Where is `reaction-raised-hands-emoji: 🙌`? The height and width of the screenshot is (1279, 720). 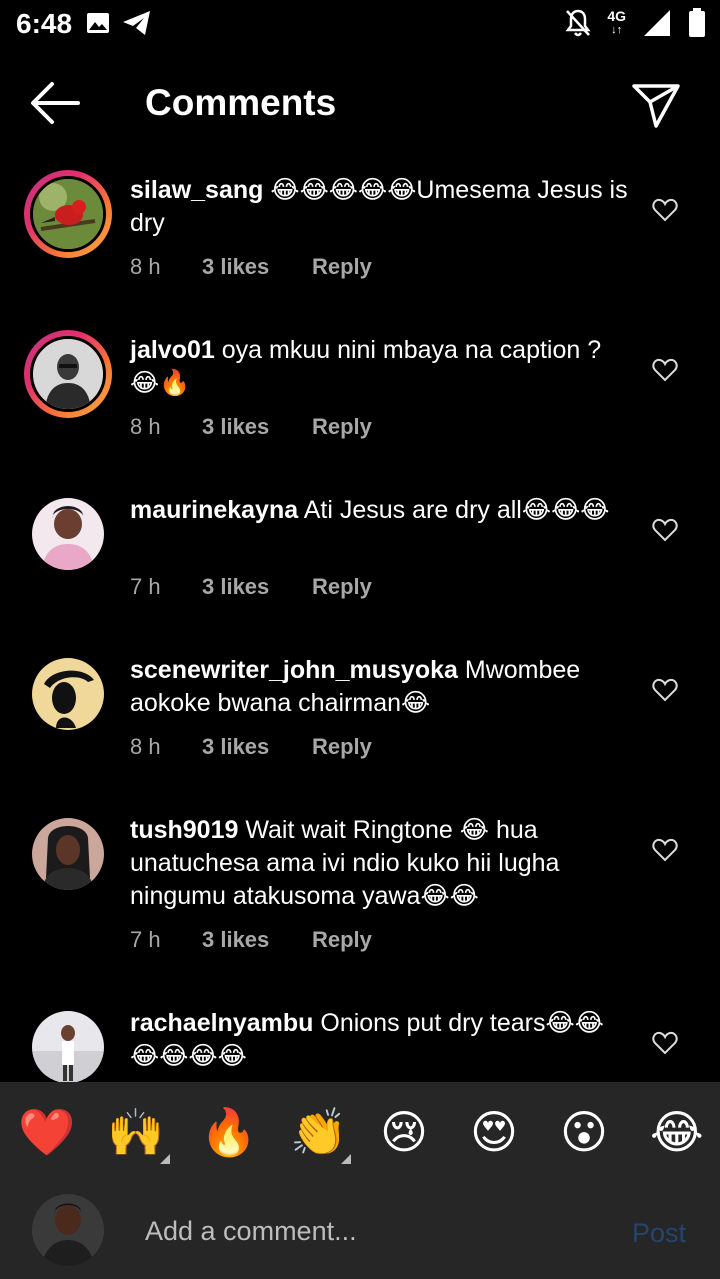
reaction-raised-hands-emoji: 🙌 is located at coordinates (135, 1132).